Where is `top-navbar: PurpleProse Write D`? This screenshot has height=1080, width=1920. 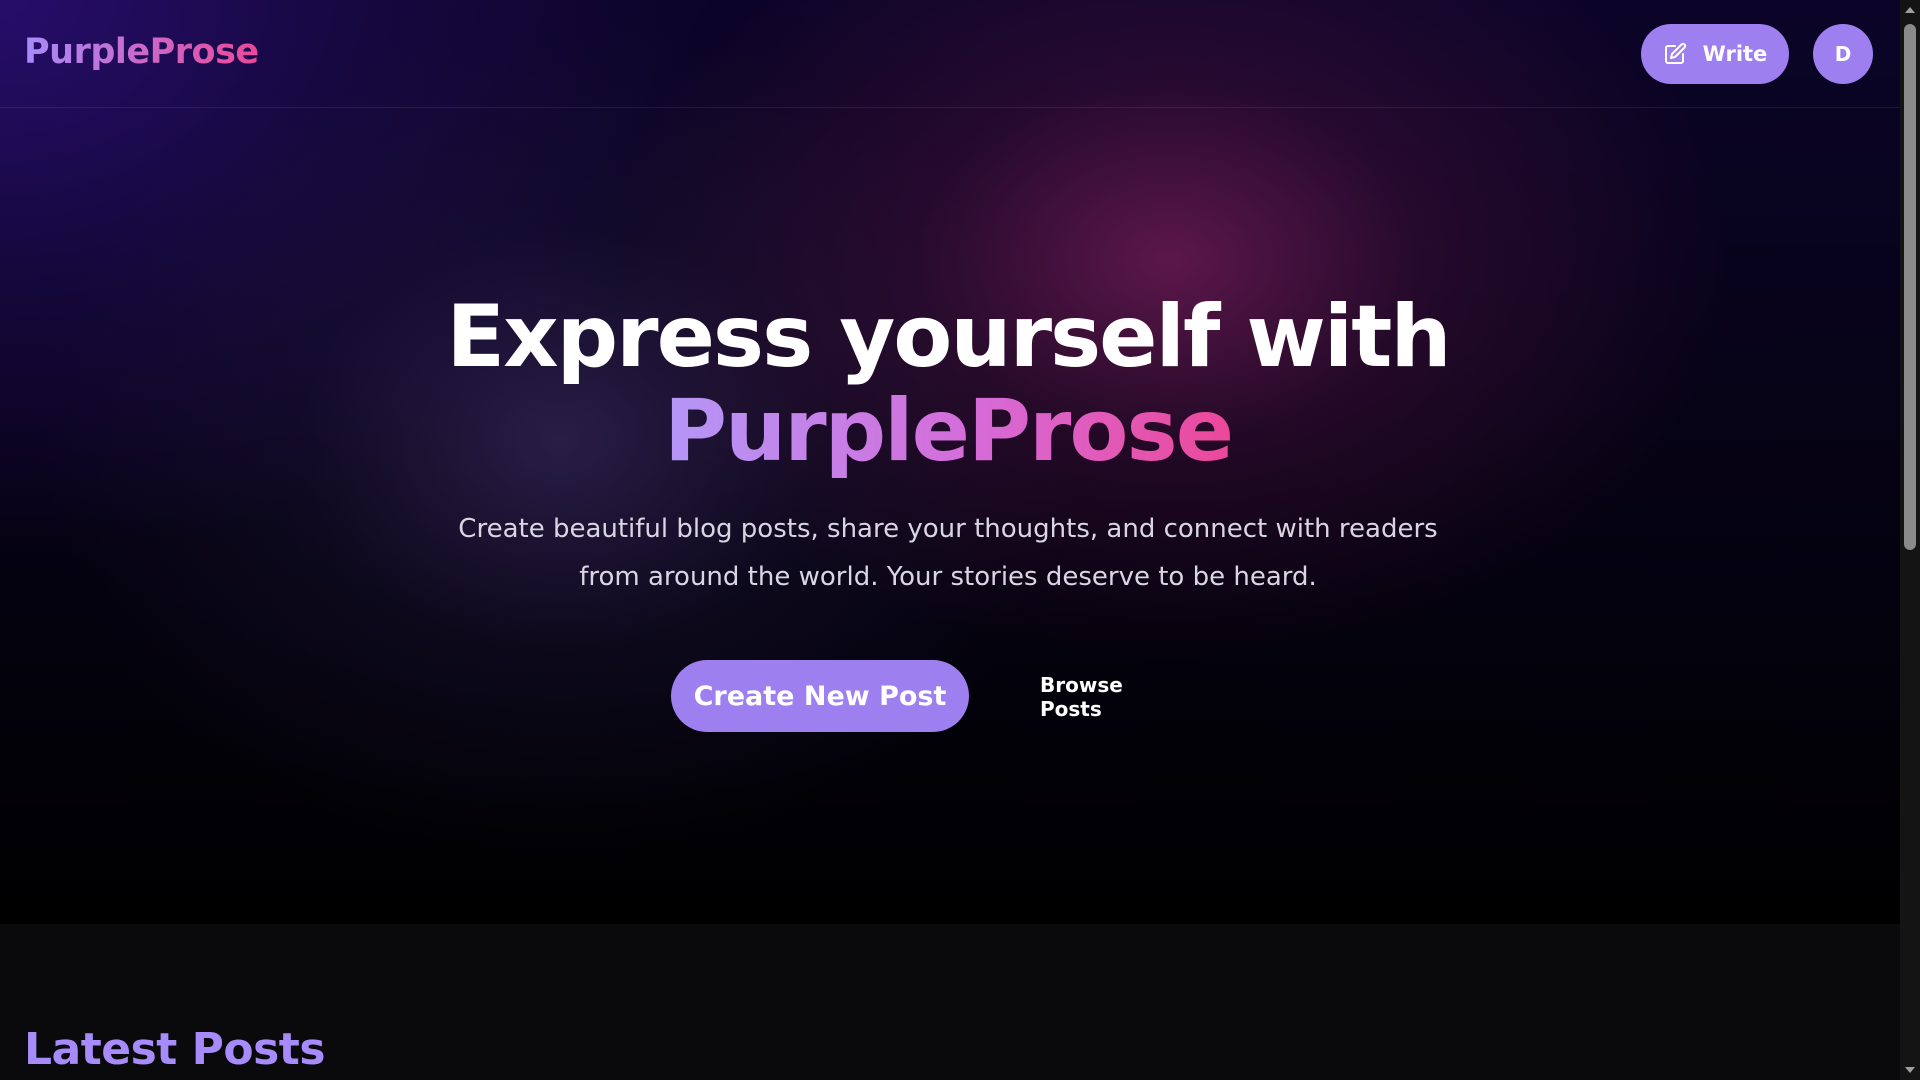
top-navbar: PurpleProse Write D is located at coordinates (950, 54).